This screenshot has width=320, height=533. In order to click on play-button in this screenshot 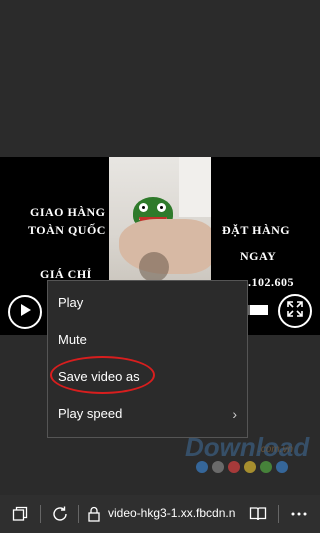, I will do `click(25, 312)`.